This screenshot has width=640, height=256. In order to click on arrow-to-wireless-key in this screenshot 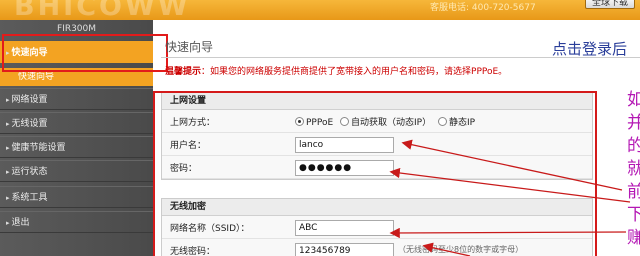, I will do `click(446, 249)`.